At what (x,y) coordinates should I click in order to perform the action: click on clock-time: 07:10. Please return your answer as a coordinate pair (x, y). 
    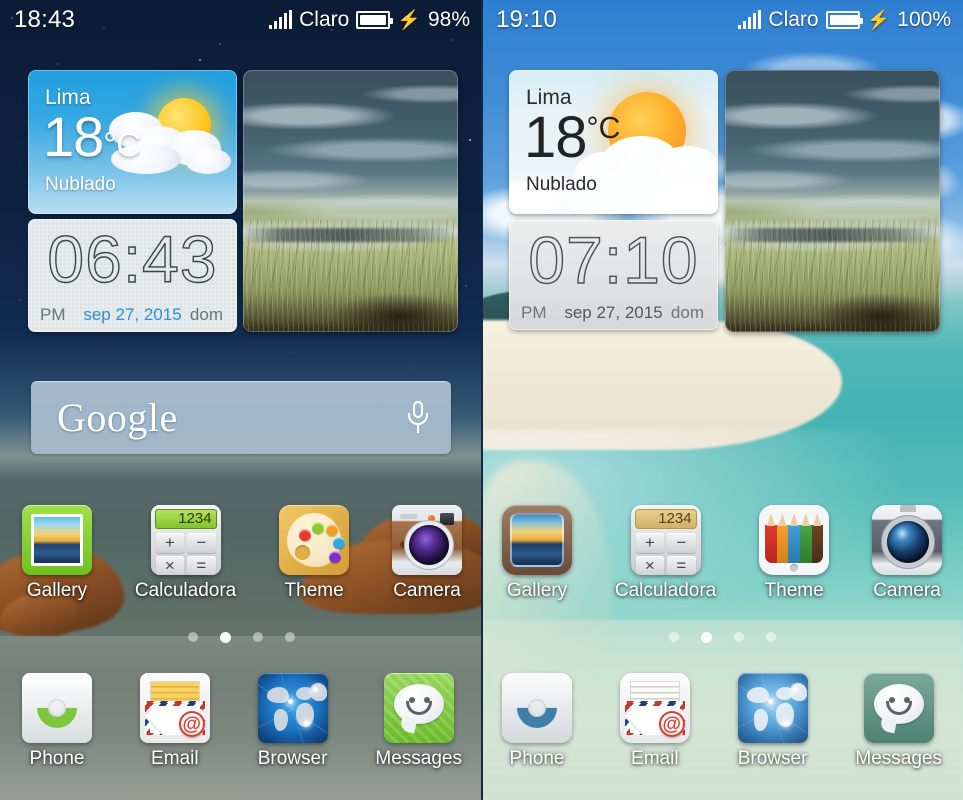
    Looking at the image, I should click on (613, 259).